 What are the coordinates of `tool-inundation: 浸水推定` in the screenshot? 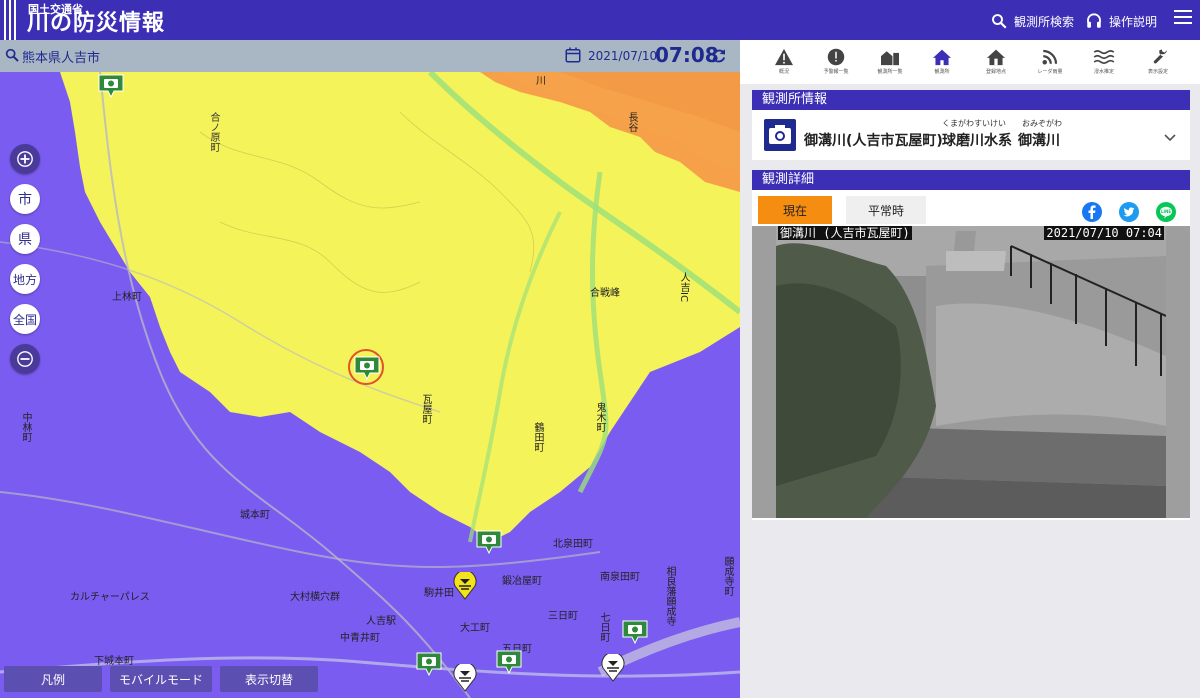 It's located at (1104, 64).